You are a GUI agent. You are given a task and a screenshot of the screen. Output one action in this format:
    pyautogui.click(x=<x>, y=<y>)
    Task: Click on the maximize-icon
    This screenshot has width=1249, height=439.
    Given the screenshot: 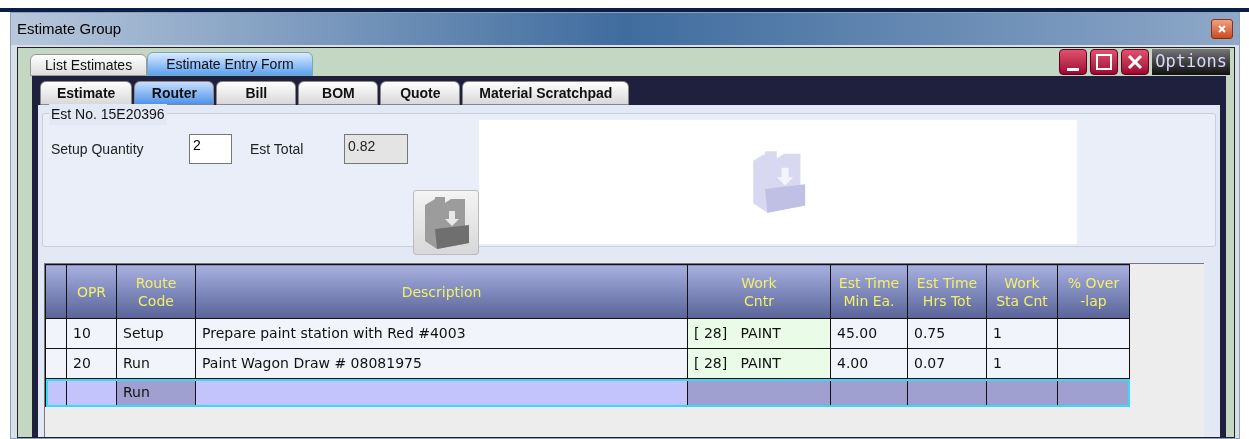 What is the action you would take?
    pyautogui.click(x=1104, y=62)
    